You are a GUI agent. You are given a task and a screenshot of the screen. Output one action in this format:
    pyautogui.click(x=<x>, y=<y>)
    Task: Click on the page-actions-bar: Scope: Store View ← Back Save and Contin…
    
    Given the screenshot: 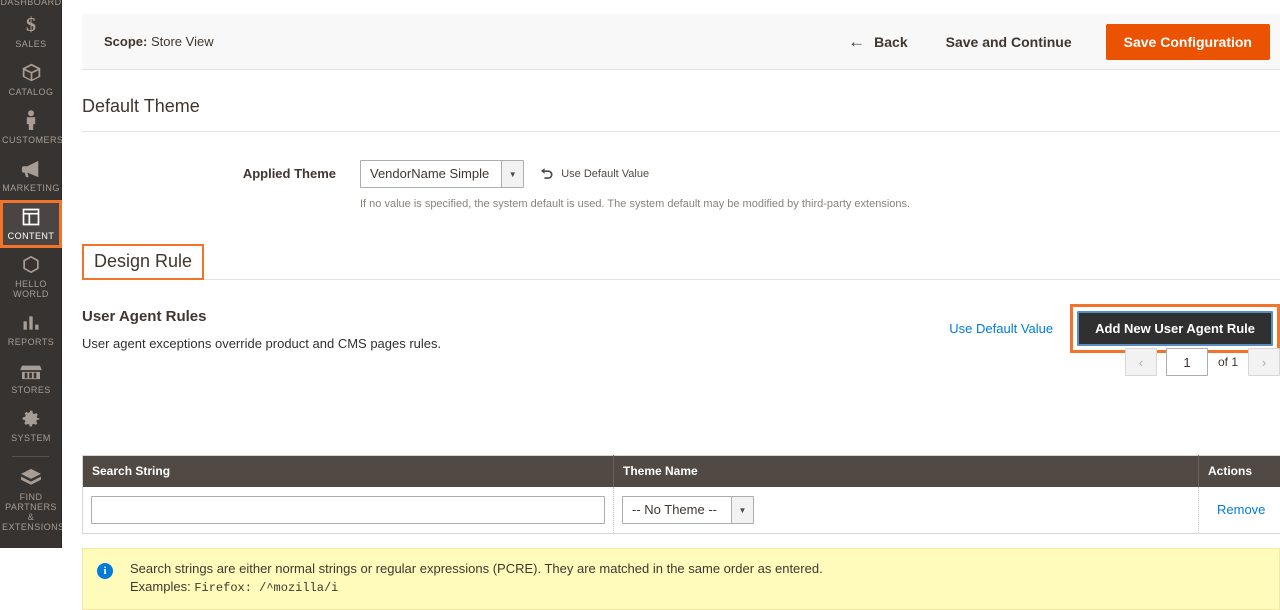 What is the action you would take?
    pyautogui.click(x=681, y=42)
    